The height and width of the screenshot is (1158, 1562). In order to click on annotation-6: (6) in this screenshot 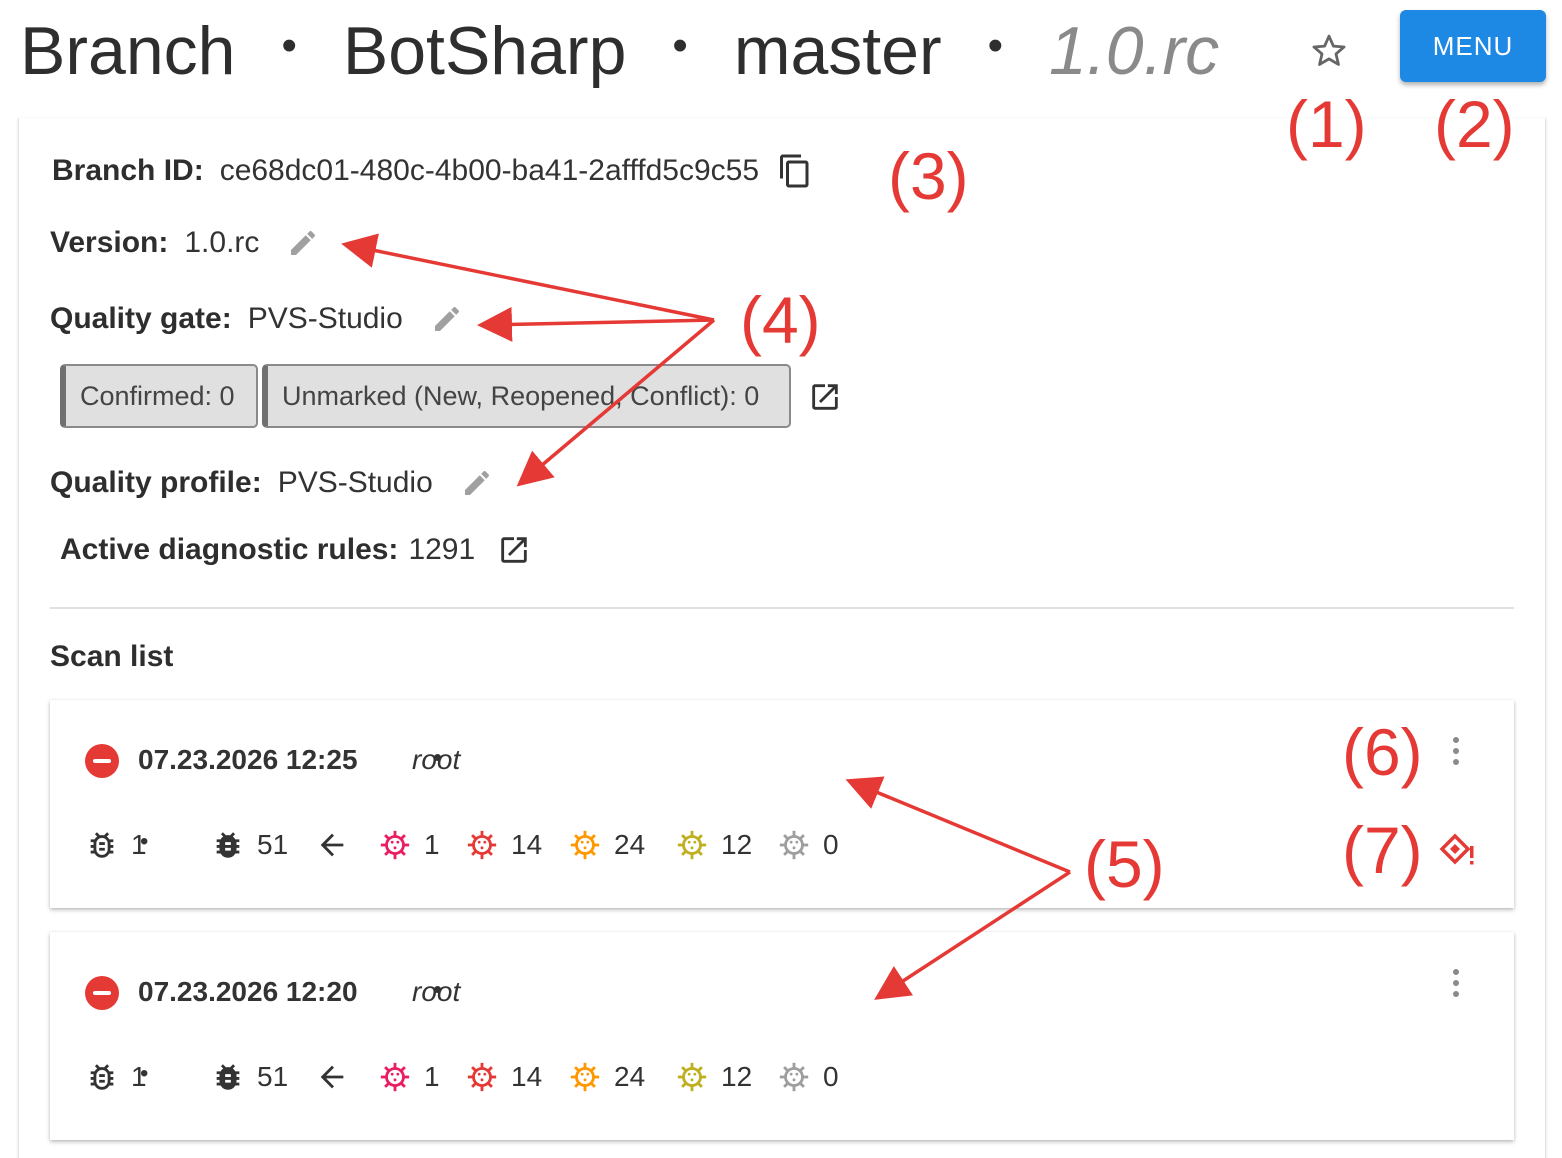, I will do `click(1382, 752)`.